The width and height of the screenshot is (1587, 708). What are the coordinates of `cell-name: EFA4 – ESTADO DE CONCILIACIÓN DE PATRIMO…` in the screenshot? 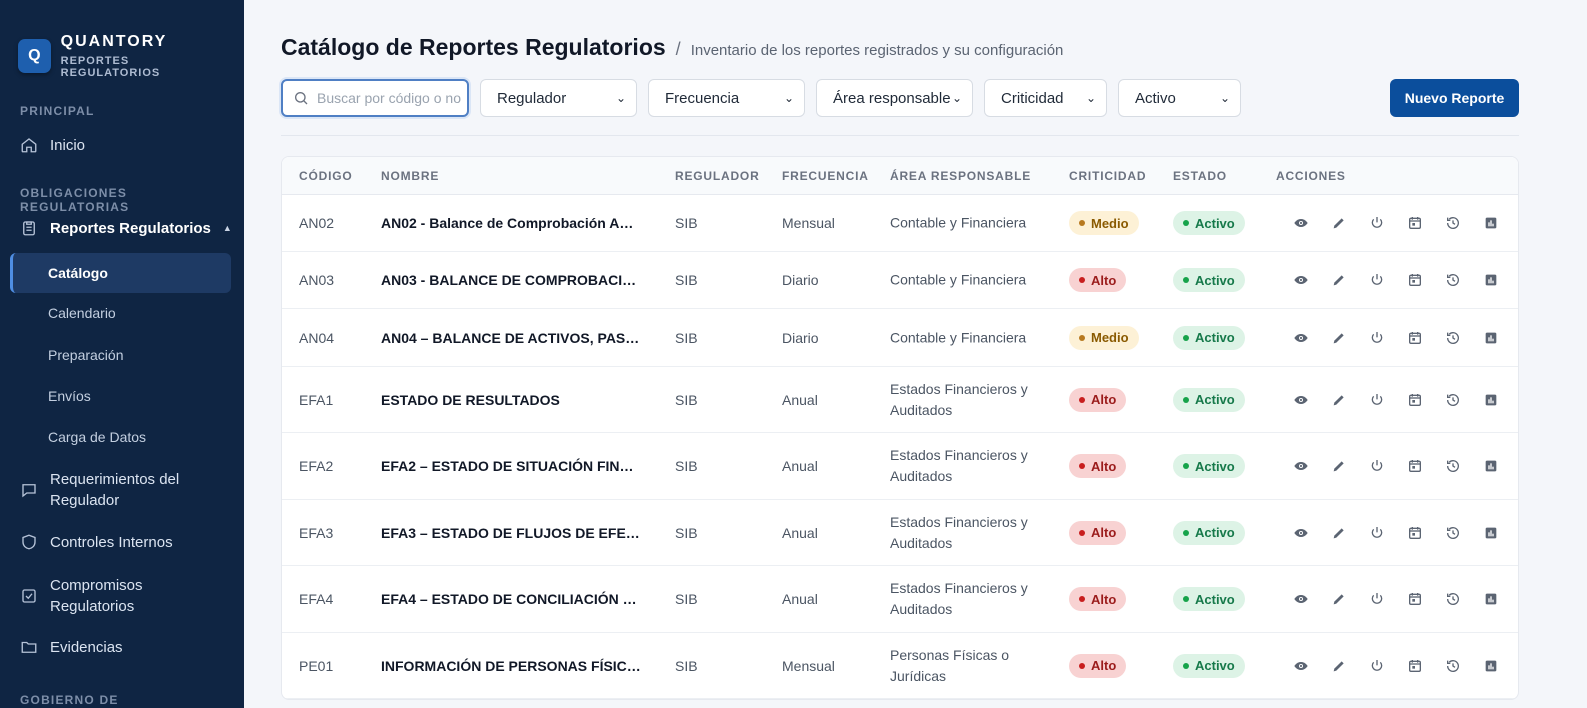 It's located at (511, 599).